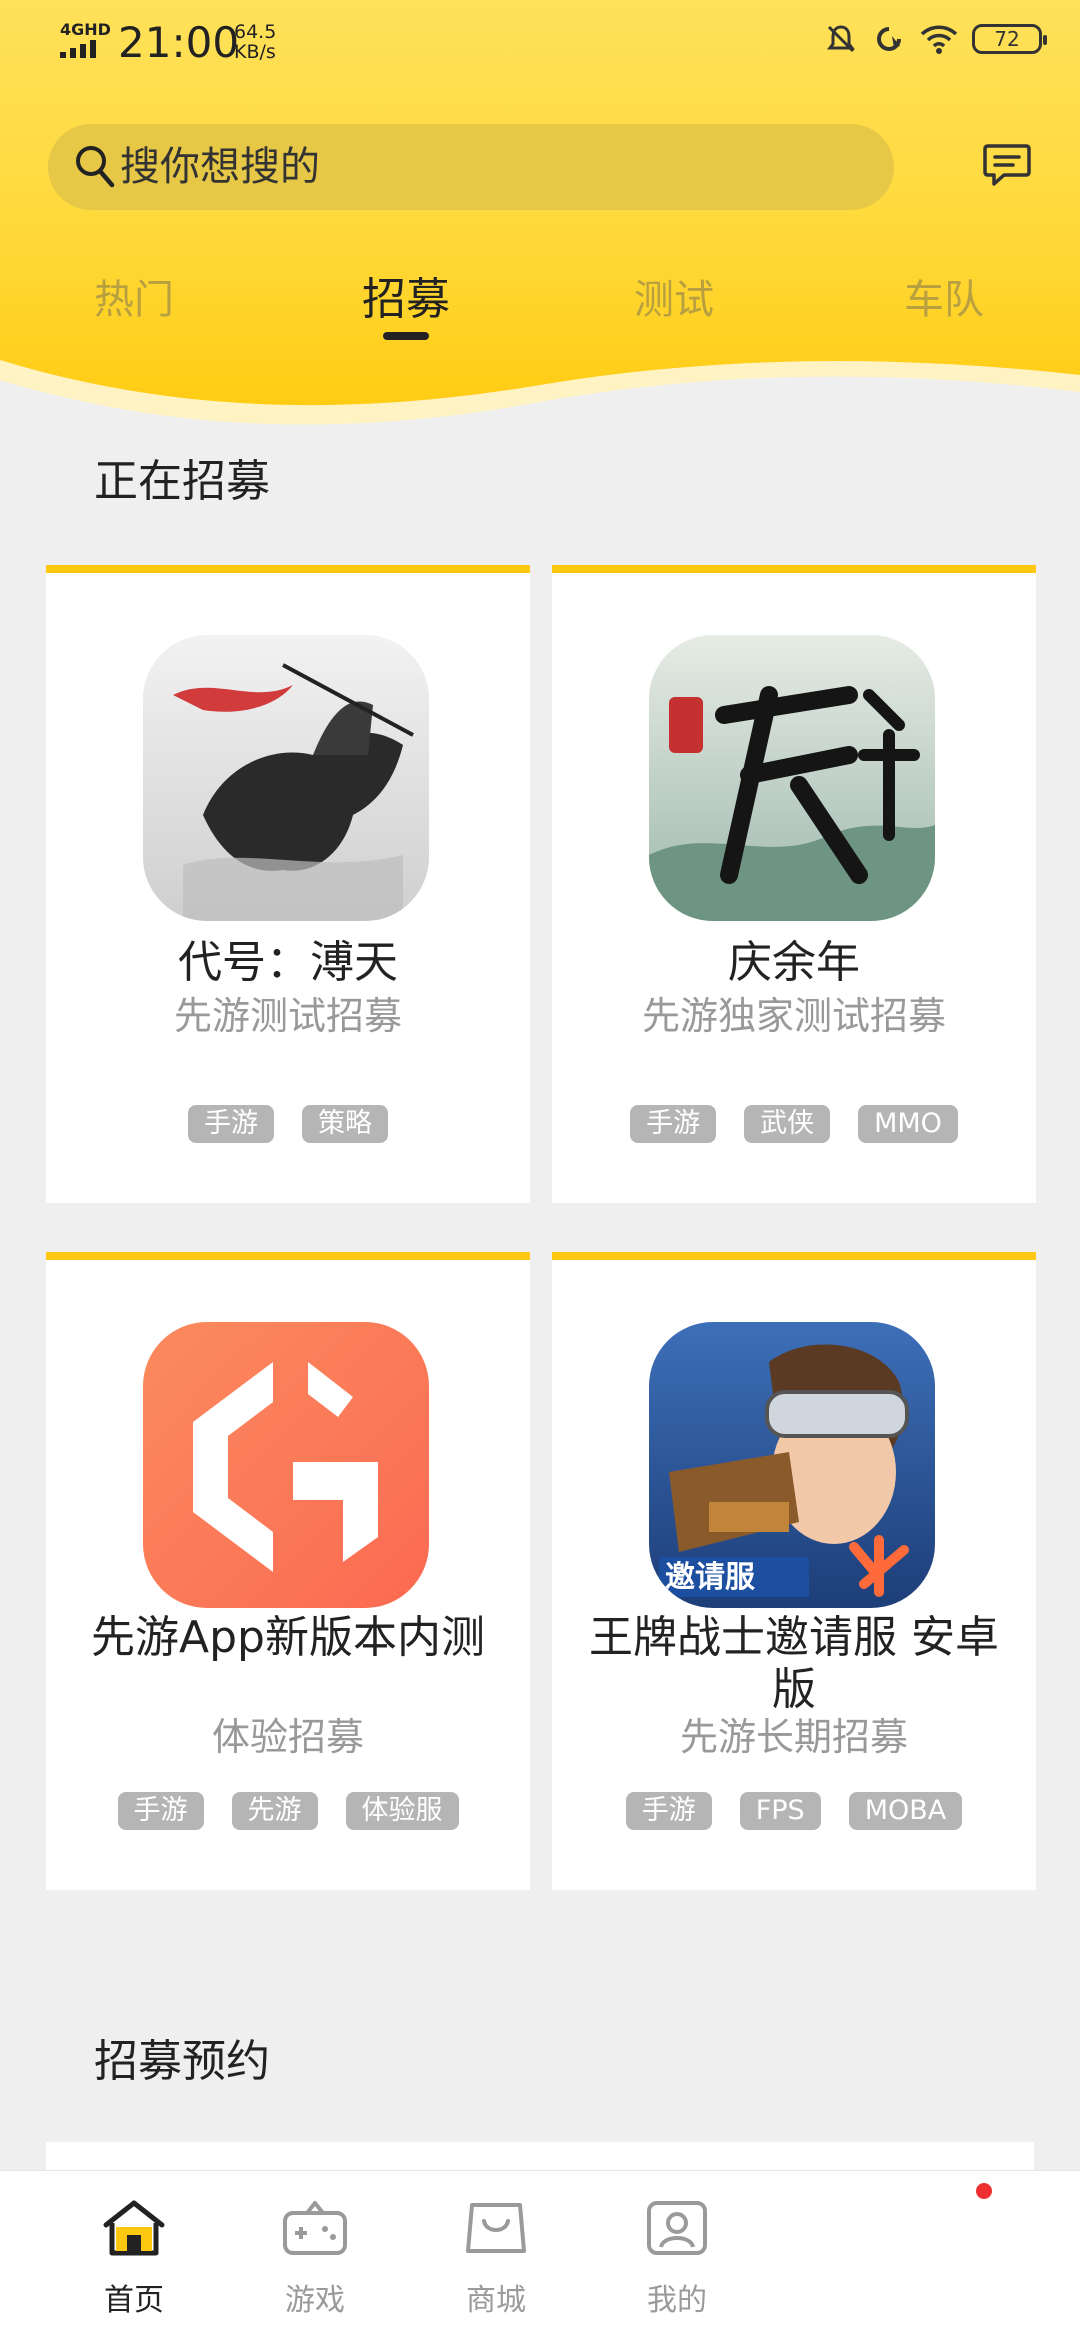 Image resolution: width=1080 pixels, height=2341 pixels. I want to click on card-title: 庆余年, so click(794, 962).